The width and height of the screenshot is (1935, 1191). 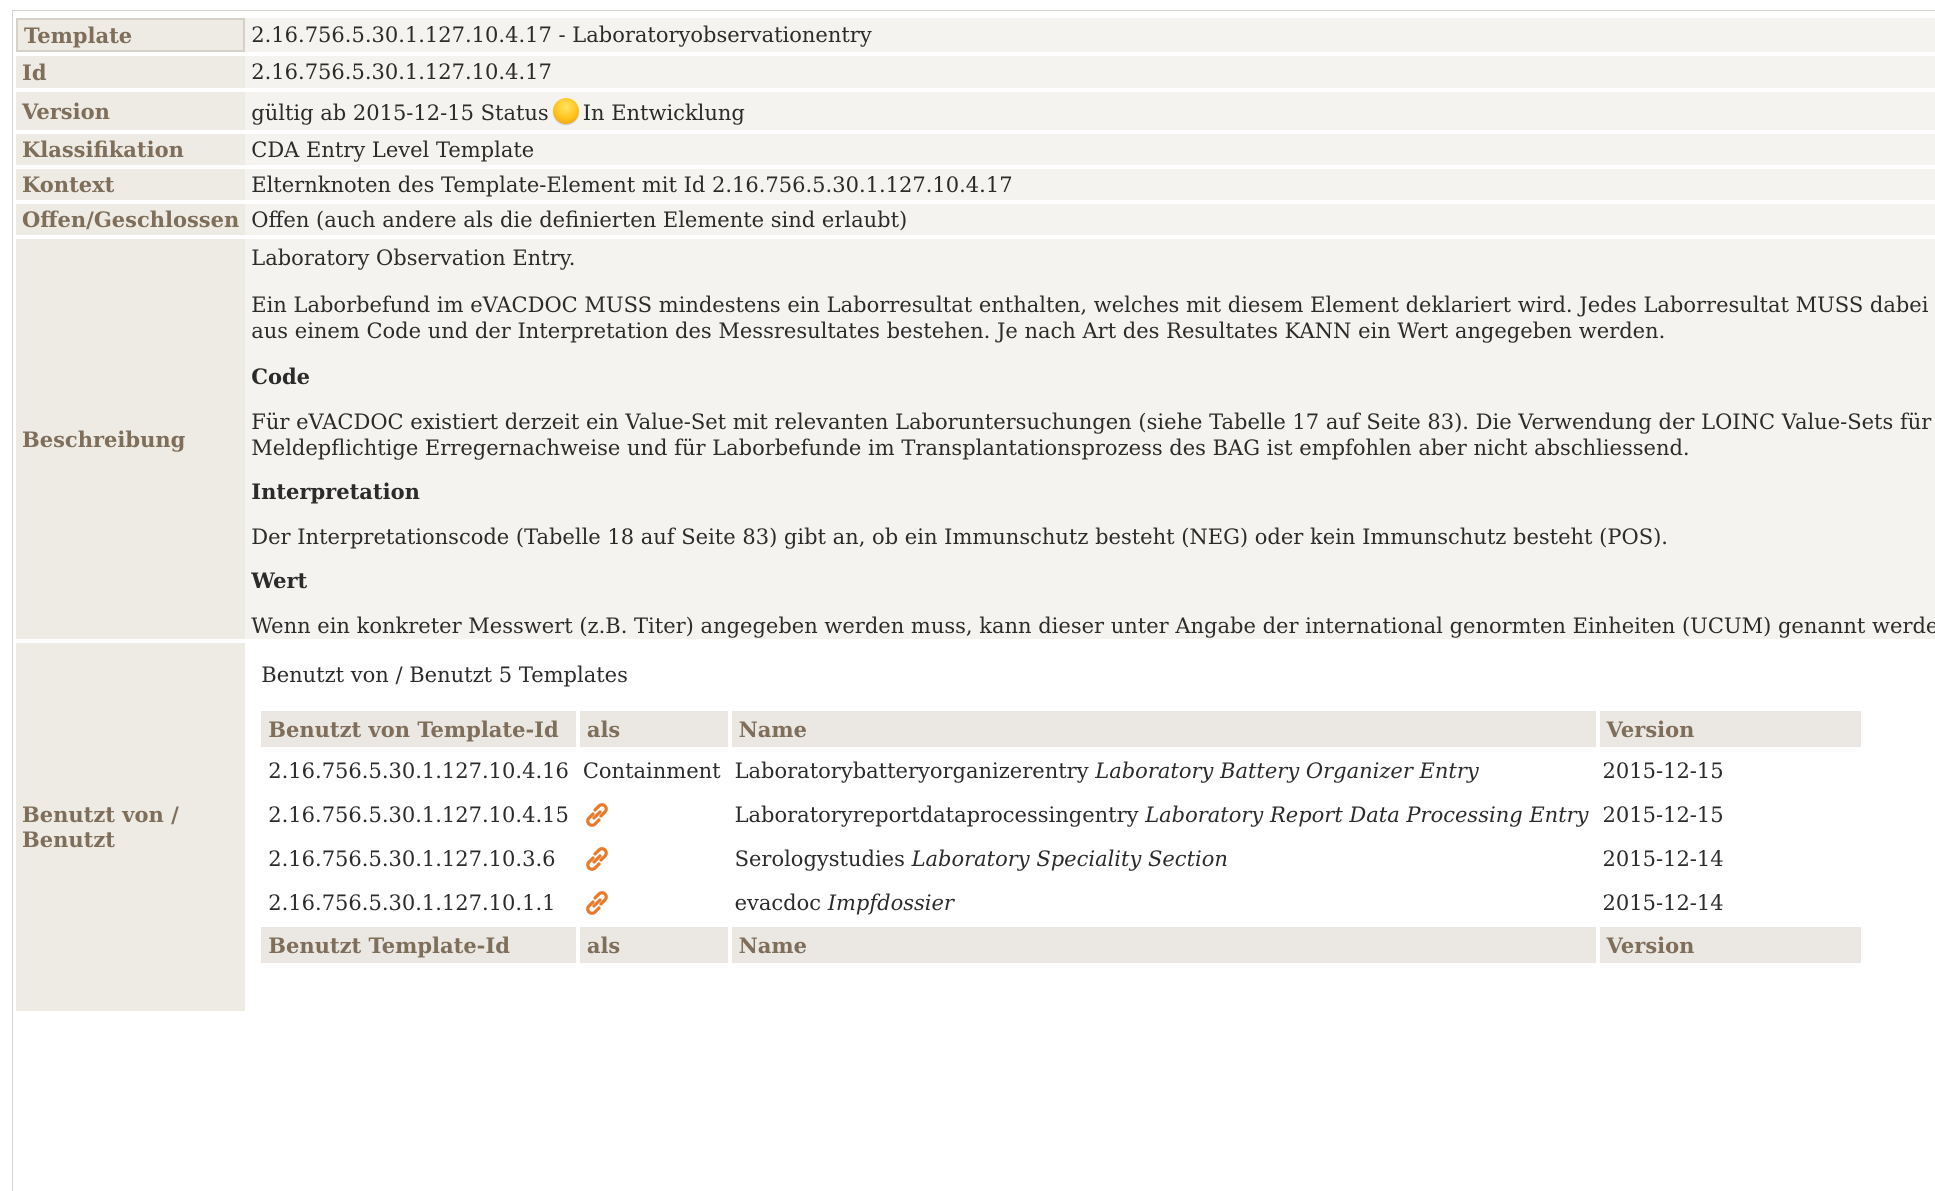 I want to click on row-template-id: 2.16.756.5.30.1.127.10.1.1, so click(x=412, y=903).